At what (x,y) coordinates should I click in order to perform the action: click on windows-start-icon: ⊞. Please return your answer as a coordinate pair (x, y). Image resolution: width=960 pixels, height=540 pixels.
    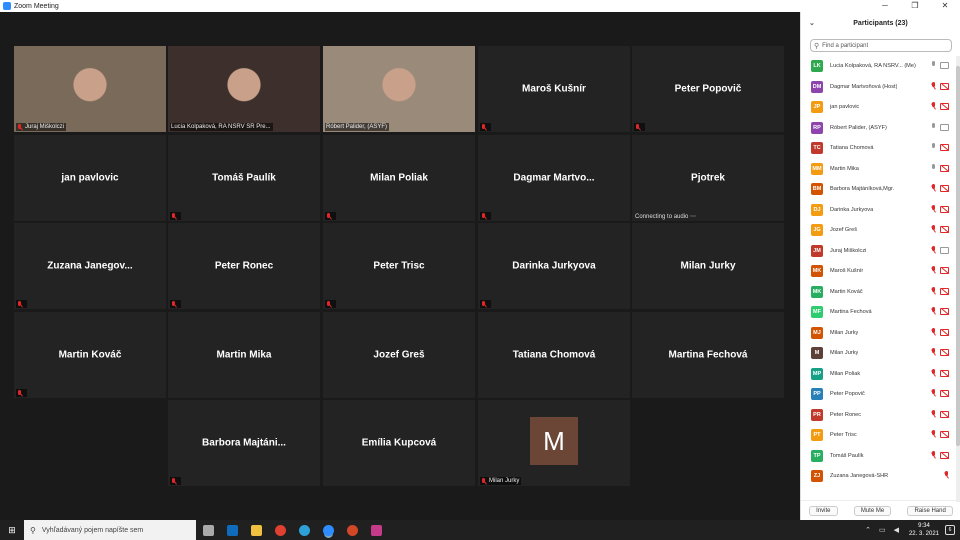
    Looking at the image, I should click on (12, 530).